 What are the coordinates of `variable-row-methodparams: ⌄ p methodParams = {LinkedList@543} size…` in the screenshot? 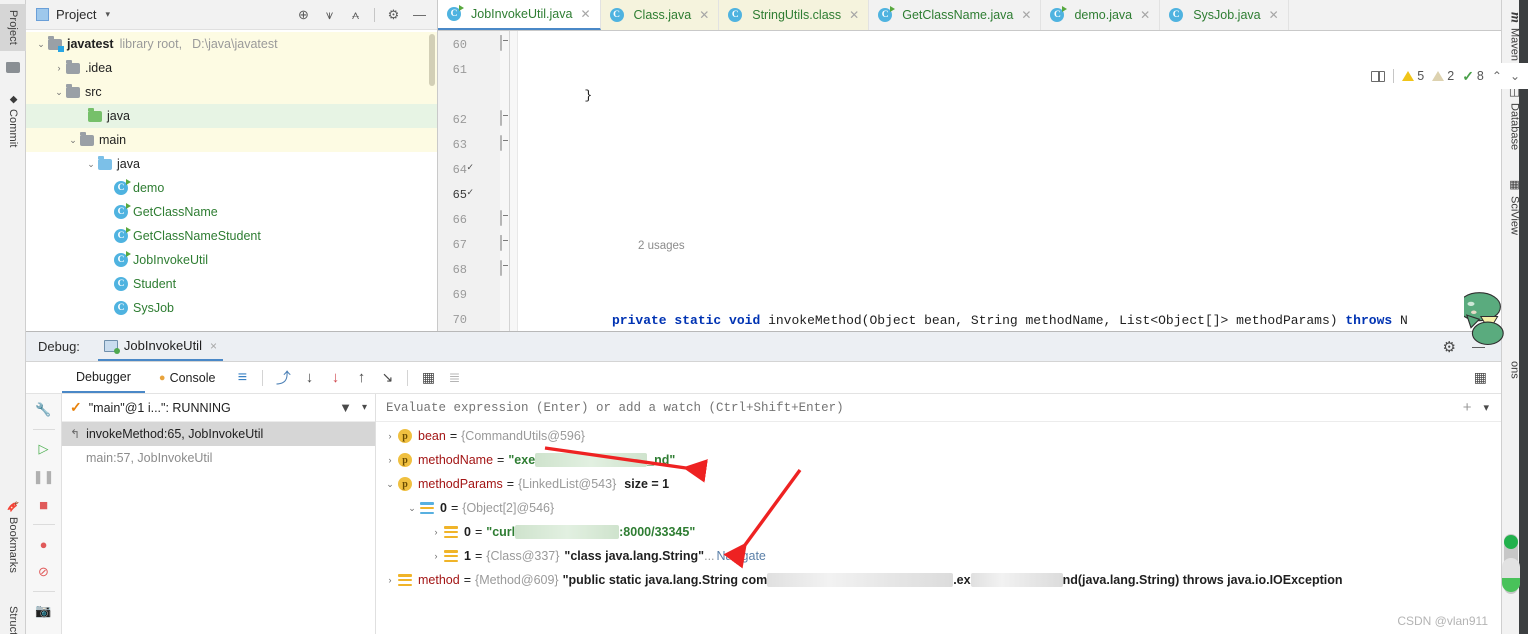 It's located at (938, 484).